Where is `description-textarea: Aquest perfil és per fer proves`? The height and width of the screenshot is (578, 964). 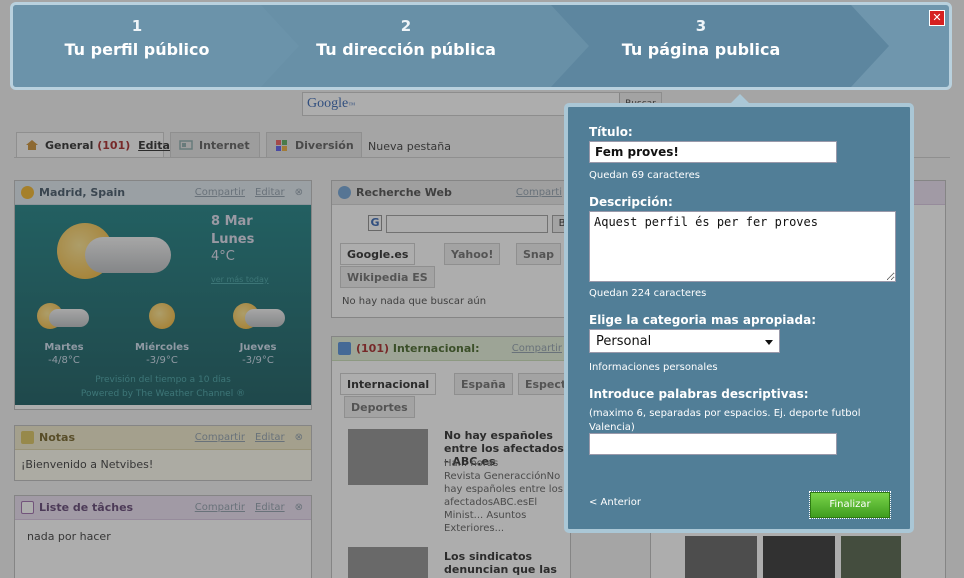 description-textarea: Aquest perfil és per fer proves is located at coordinates (742, 246).